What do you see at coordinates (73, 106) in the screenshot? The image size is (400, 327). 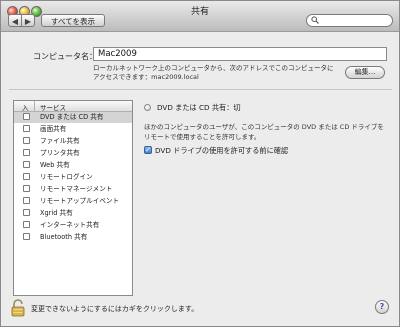 I see `services-list-header: 入 サービス` at bounding box center [73, 106].